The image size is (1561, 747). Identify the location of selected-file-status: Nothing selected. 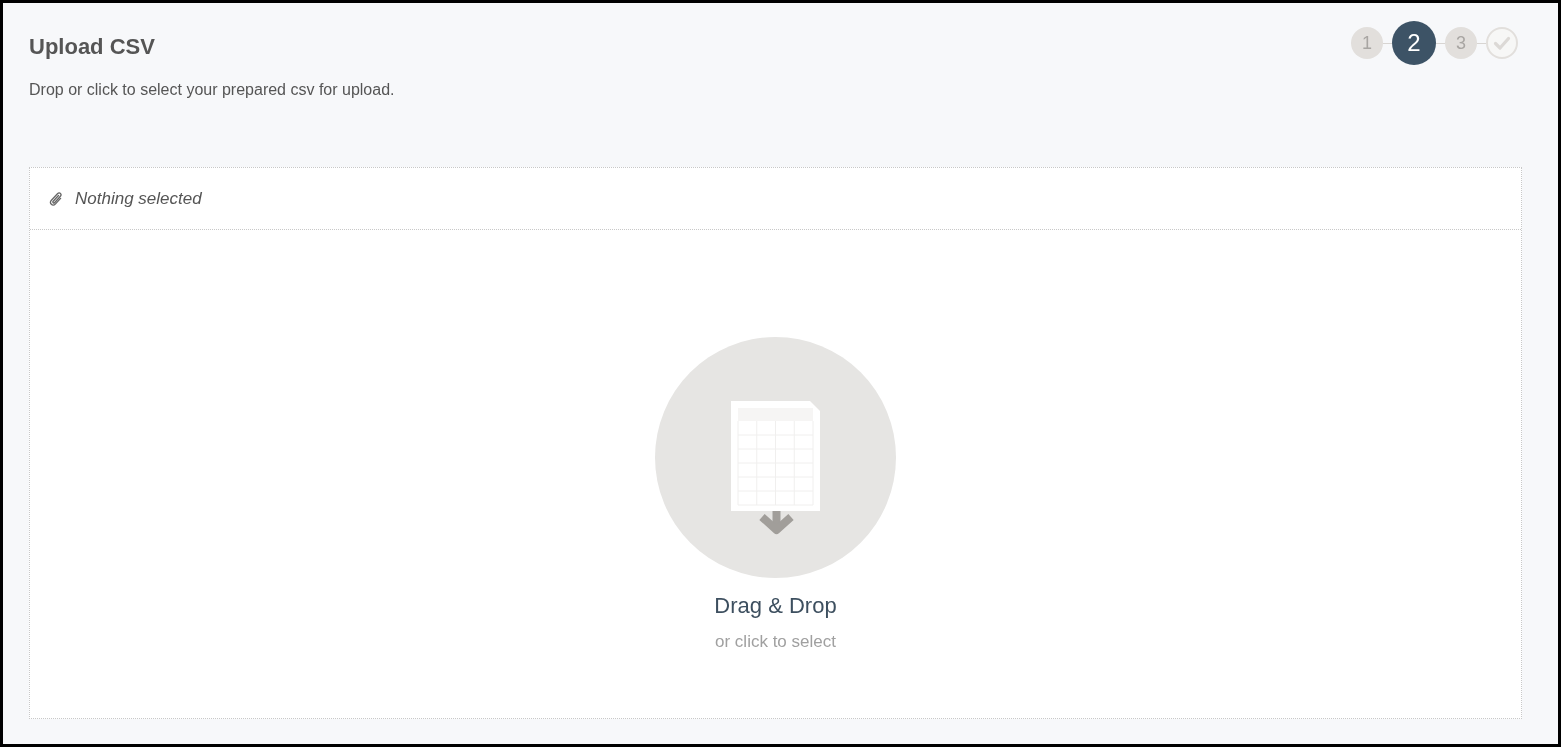
(138, 198).